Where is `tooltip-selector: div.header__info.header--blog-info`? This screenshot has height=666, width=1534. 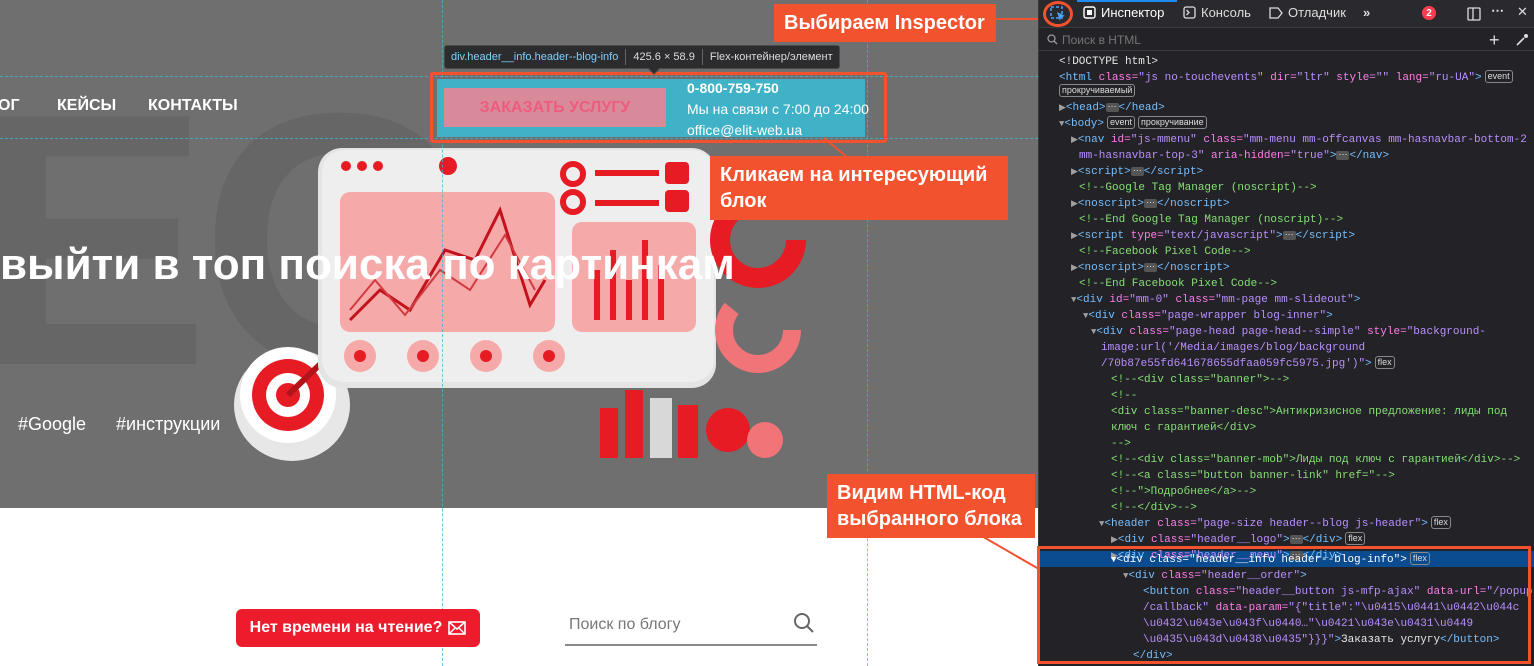 tooltip-selector: div.header__info.header--blog-info is located at coordinates (535, 57).